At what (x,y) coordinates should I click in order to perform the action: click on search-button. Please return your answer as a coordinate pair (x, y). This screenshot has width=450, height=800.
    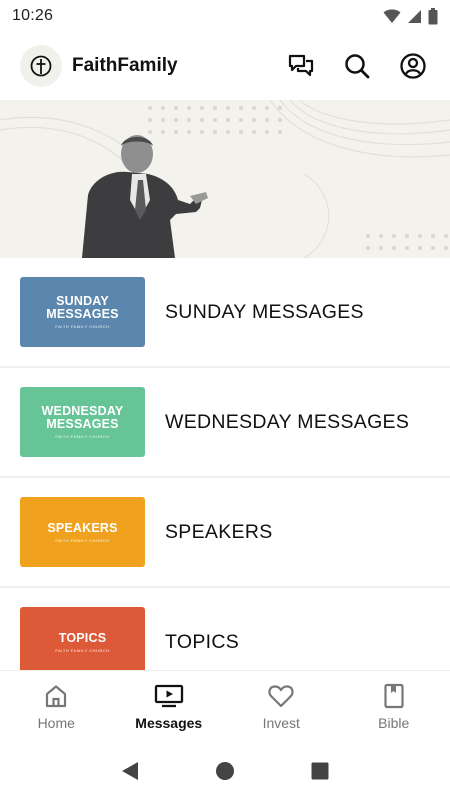
    Looking at the image, I should click on (357, 66).